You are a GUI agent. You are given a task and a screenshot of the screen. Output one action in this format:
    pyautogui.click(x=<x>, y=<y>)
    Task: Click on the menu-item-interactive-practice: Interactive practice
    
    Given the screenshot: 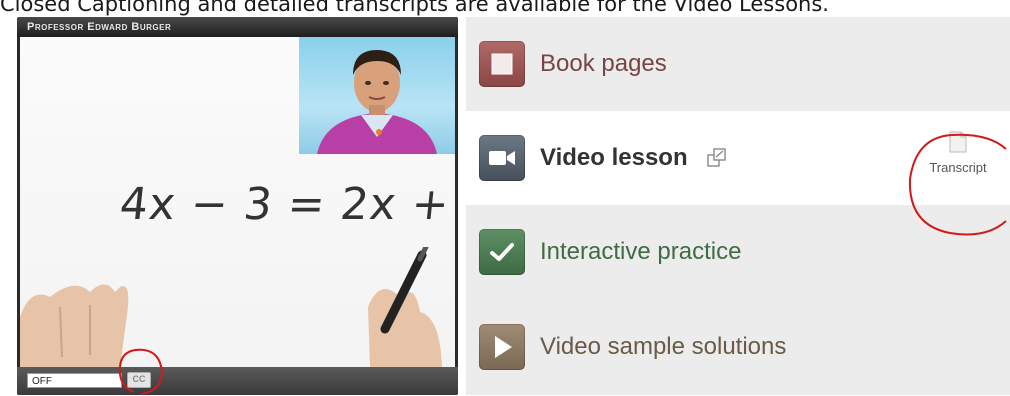 What is the action you would take?
    pyautogui.click(x=738, y=251)
    